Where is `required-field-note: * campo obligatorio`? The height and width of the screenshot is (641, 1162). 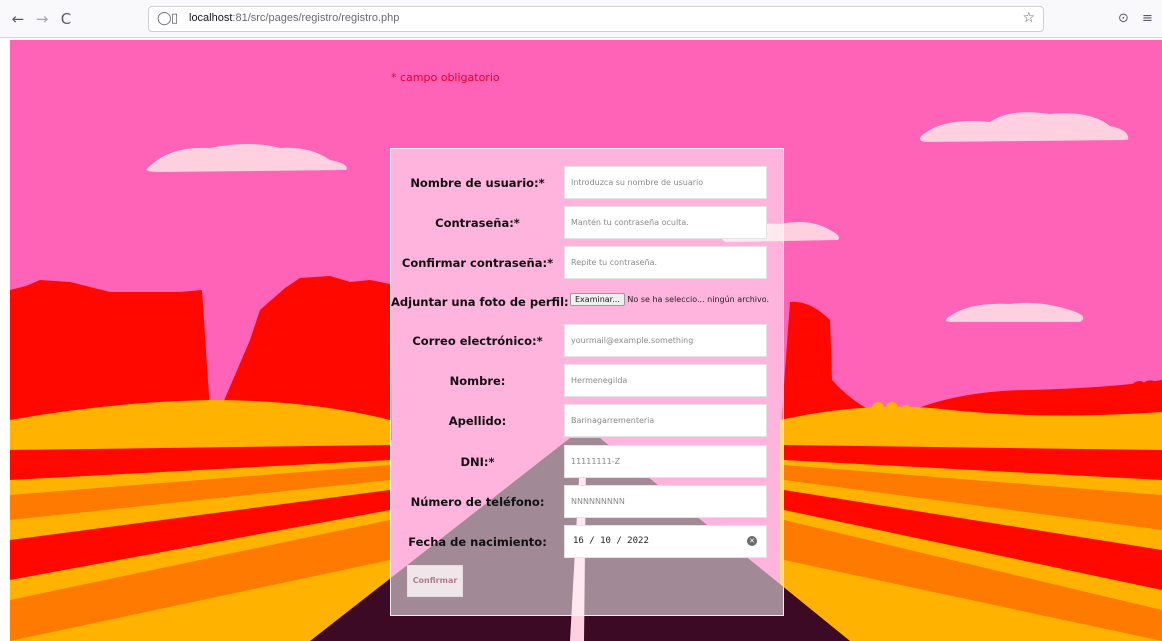
required-field-note: * campo obligatorio is located at coordinates (445, 77).